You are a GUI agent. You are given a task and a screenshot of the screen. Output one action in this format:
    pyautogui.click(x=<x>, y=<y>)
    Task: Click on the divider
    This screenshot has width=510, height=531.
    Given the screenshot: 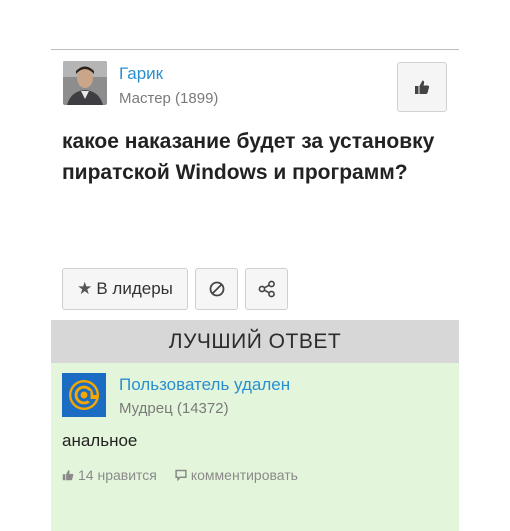 What is the action you would take?
    pyautogui.click(x=255, y=49)
    